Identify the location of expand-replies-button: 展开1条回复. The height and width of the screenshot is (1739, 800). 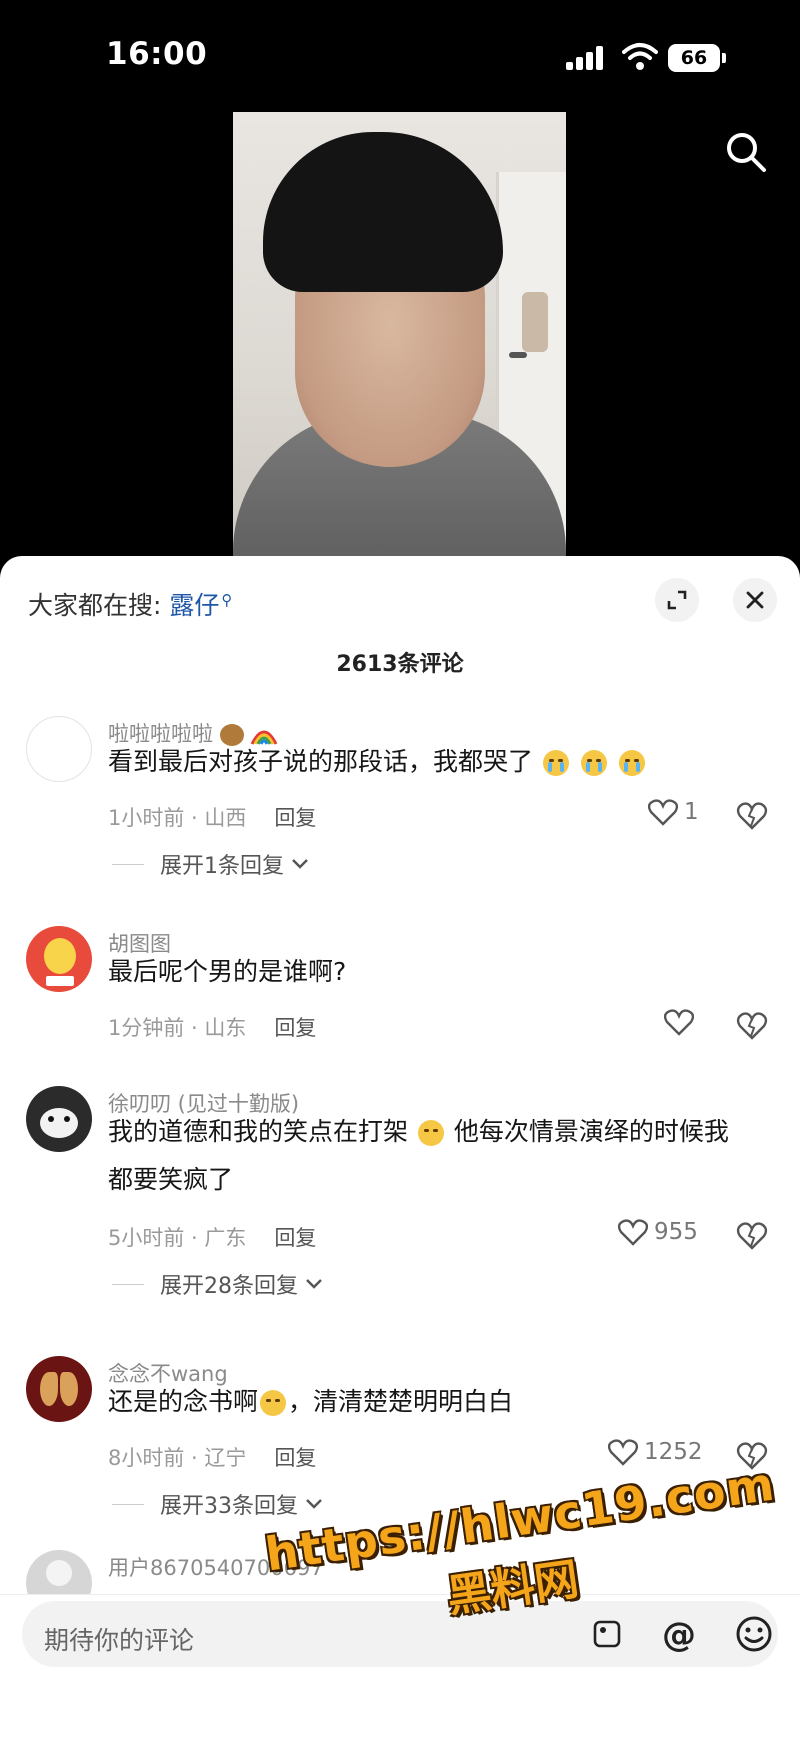
(211, 864).